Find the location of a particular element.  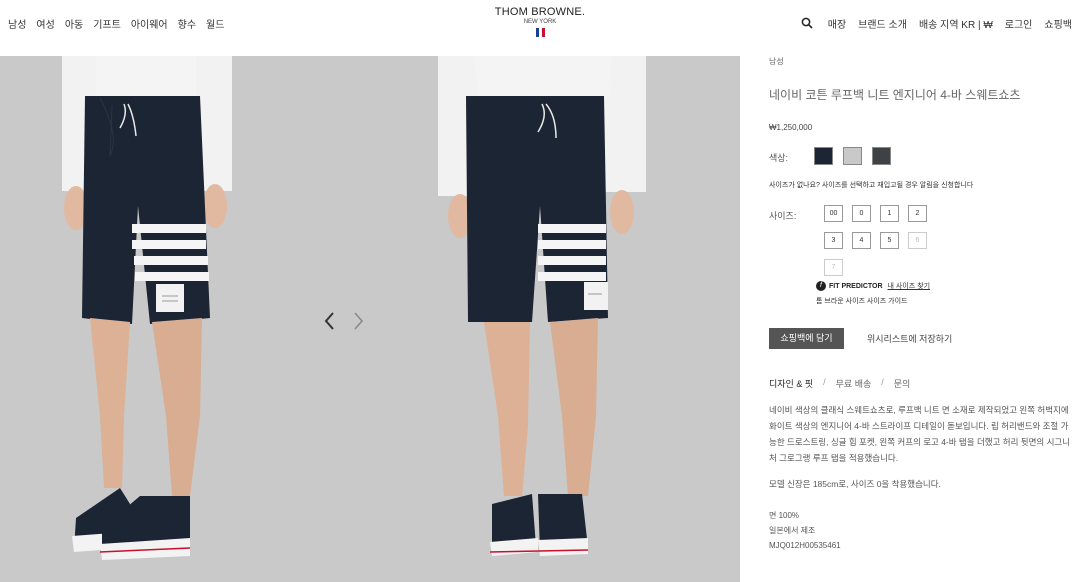

product-image-angle is located at coordinates (147, 308).